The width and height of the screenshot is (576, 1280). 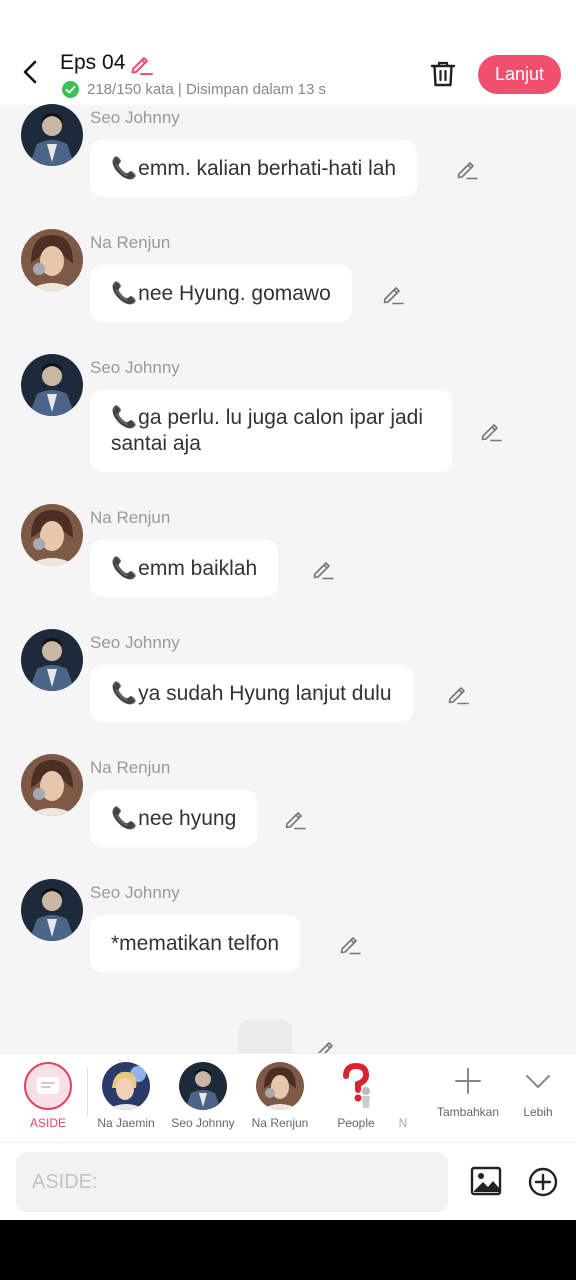 What do you see at coordinates (280, 1123) in the screenshot?
I see `character-label: Na Renjun` at bounding box center [280, 1123].